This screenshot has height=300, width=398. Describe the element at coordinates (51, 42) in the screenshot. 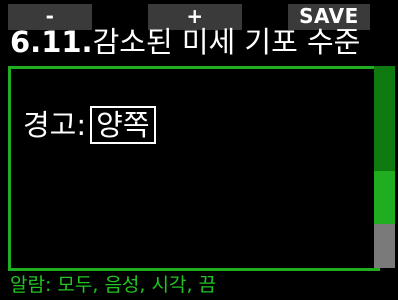

I see `menu-number: 6.11.` at that location.